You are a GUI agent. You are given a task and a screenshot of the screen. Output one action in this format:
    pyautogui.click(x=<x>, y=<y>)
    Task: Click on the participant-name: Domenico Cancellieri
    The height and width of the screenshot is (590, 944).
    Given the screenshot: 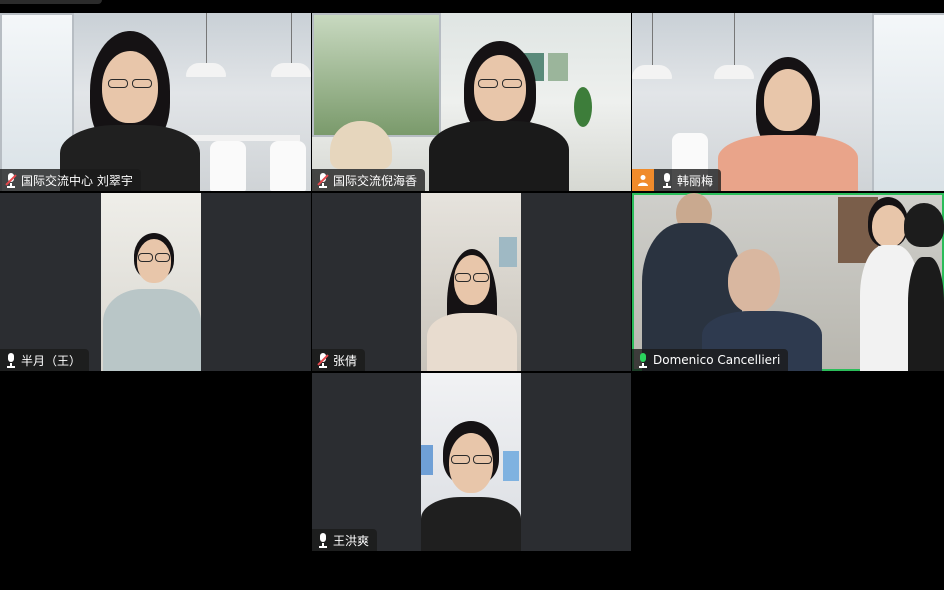 What is the action you would take?
    pyautogui.click(x=717, y=360)
    